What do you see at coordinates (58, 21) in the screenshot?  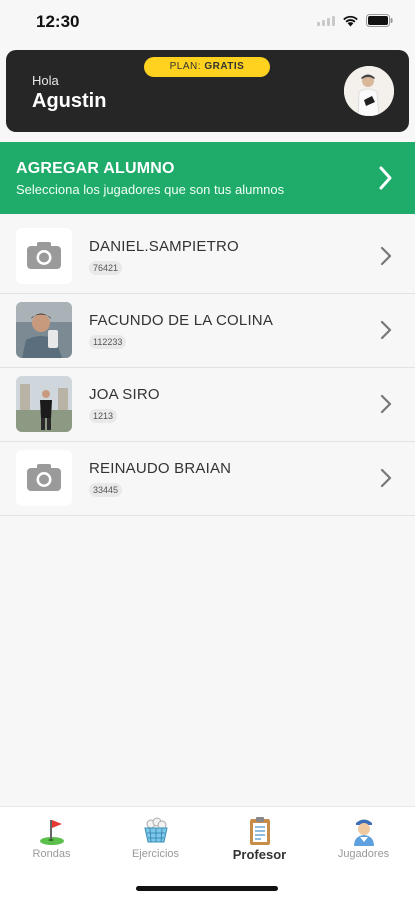 I see `status-time: 12:30` at bounding box center [58, 21].